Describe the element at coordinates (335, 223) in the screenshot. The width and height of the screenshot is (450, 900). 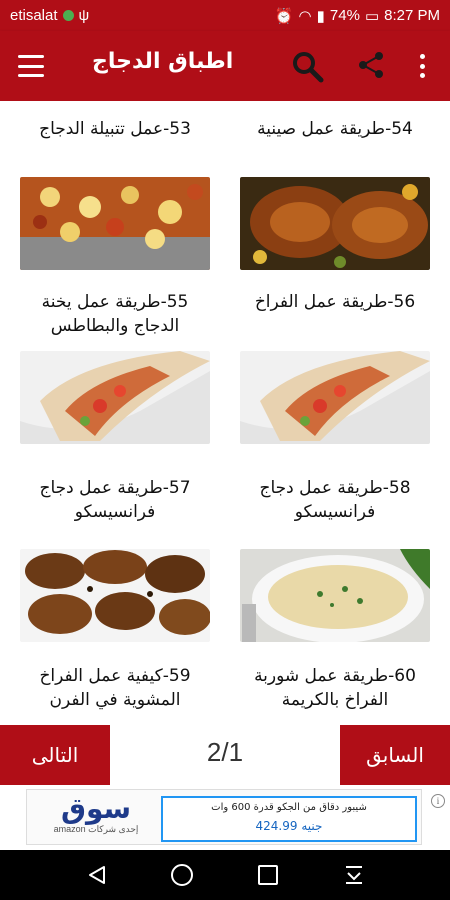
I see `recipe-image-roast` at that location.